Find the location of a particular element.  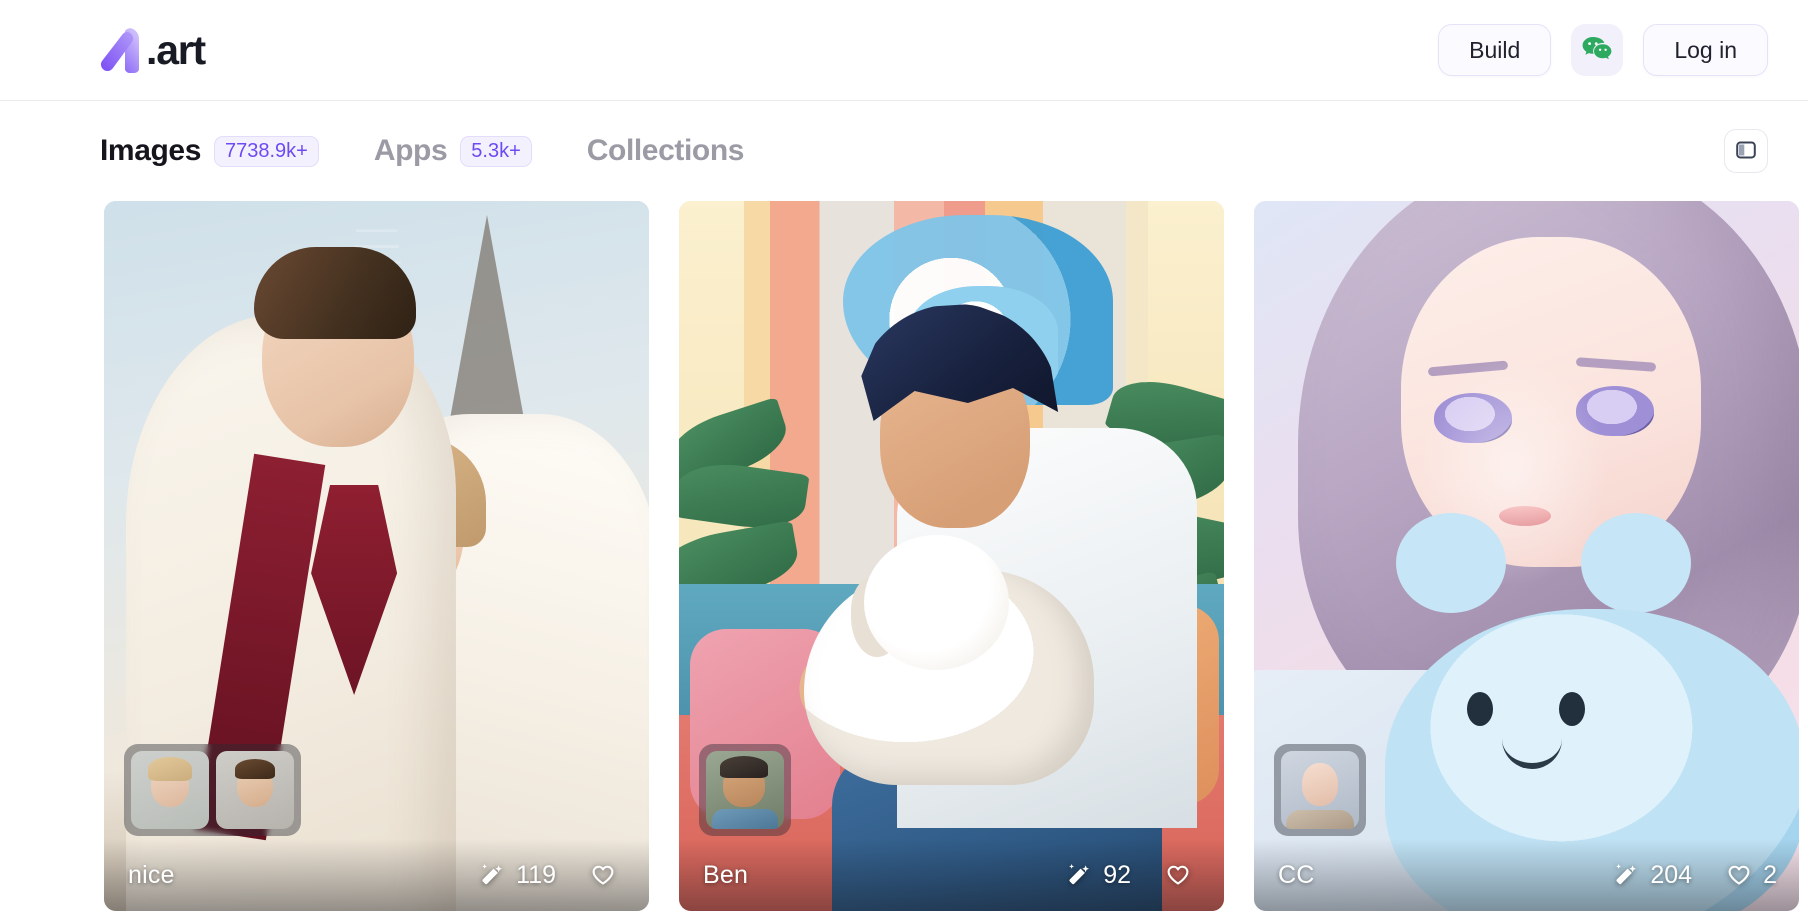

tab-apps: Apps 5.3k+ is located at coordinates (453, 151).